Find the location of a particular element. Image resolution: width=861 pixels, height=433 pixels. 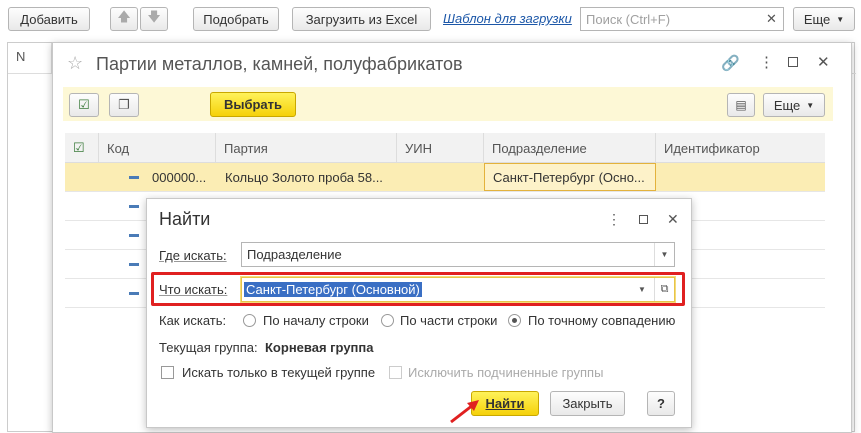

arrow-down-icon: 🡇 is located at coordinates (154, 16).